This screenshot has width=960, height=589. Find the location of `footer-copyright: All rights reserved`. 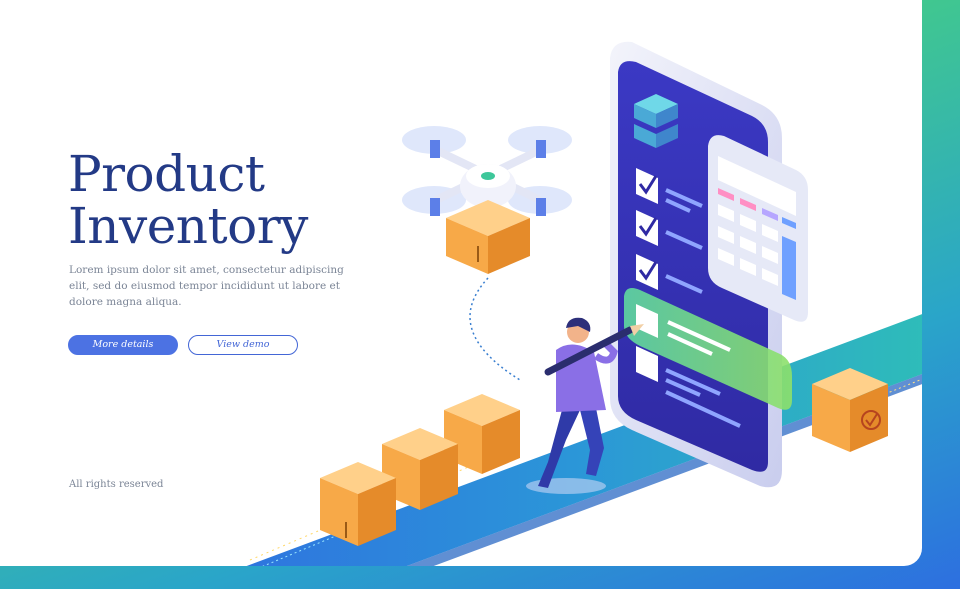

footer-copyright: All rights reserved is located at coordinates (116, 484).